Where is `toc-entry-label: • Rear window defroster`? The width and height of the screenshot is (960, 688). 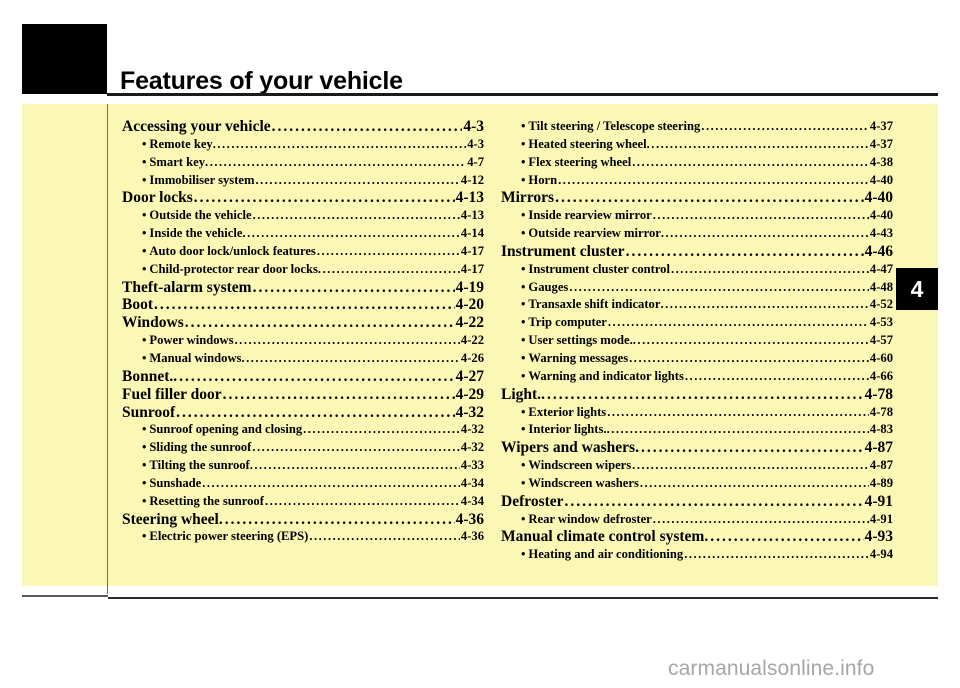 toc-entry-label: • Rear window defroster is located at coordinates (586, 518).